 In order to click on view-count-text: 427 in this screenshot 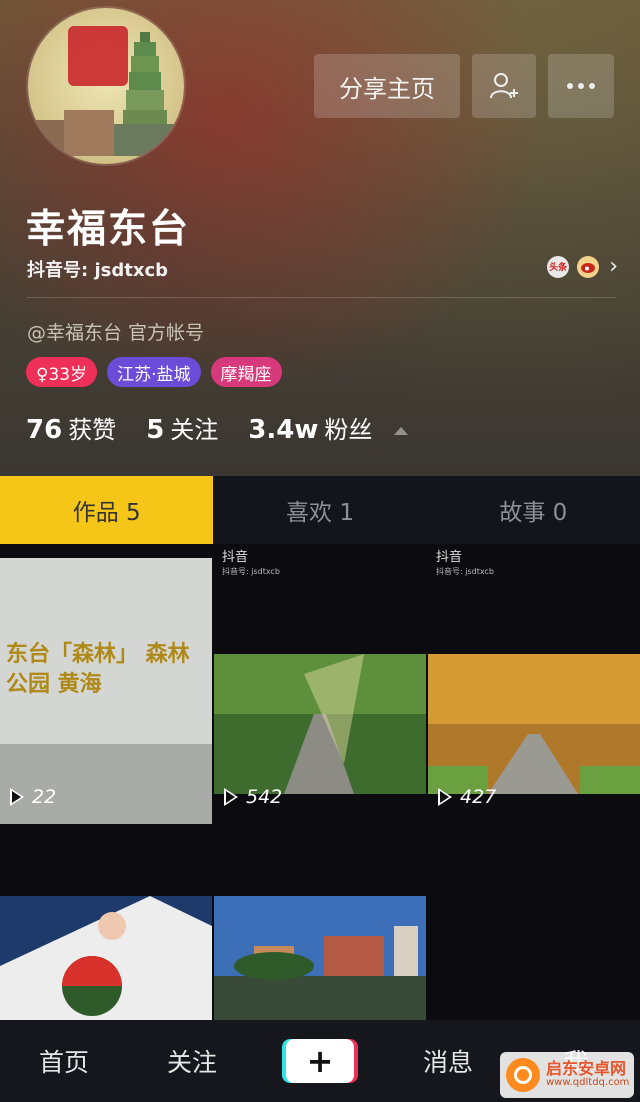, I will do `click(478, 797)`.